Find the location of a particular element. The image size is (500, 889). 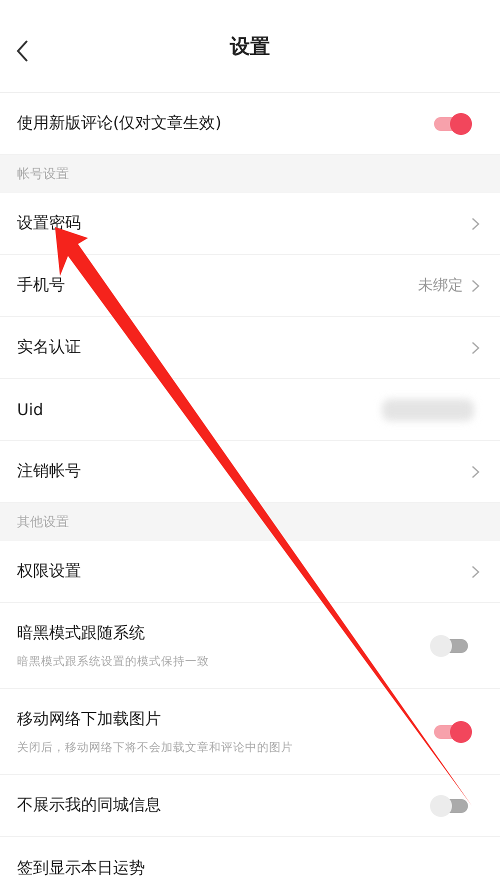

setting-label: 手机号 is located at coordinates (41, 285).